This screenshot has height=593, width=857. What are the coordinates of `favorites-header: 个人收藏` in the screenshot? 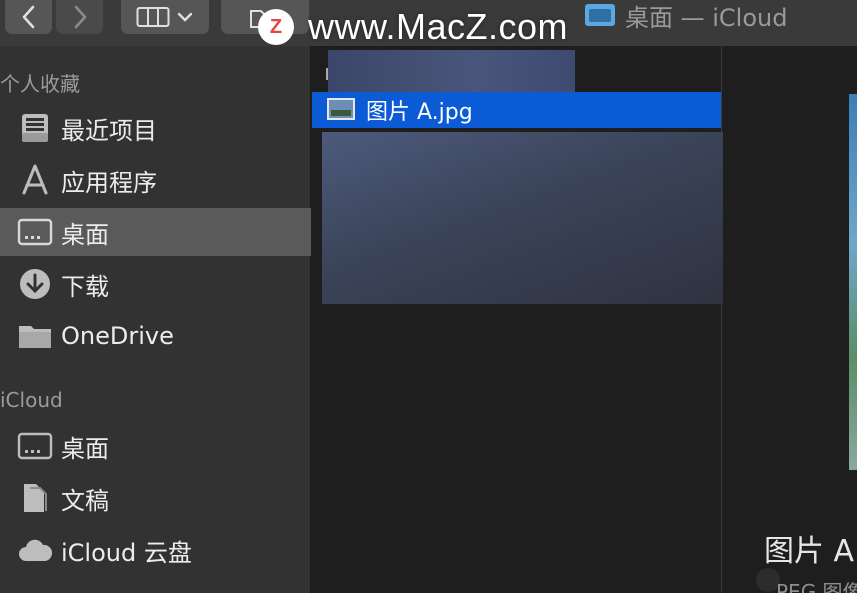 It's located at (40, 84).